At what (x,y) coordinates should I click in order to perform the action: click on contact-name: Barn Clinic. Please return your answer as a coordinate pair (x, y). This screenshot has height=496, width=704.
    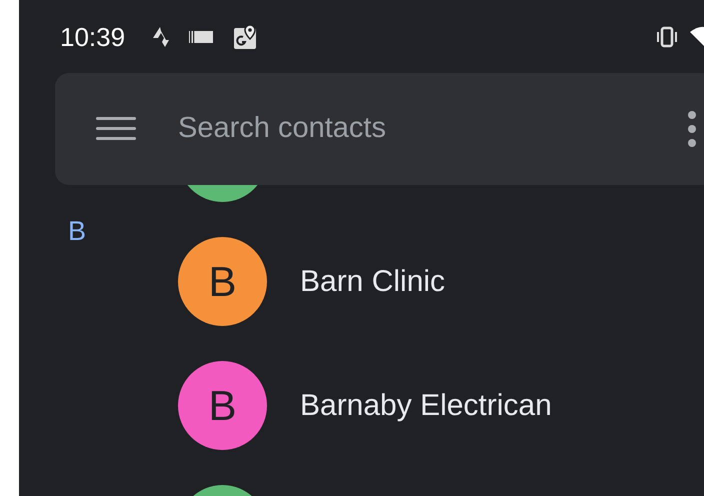
    Looking at the image, I should click on (373, 282).